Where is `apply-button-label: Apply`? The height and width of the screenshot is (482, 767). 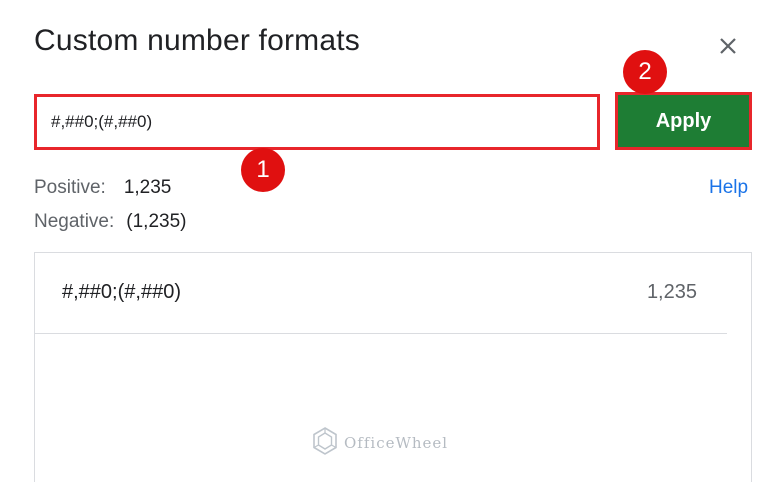 apply-button-label: Apply is located at coordinates (683, 121).